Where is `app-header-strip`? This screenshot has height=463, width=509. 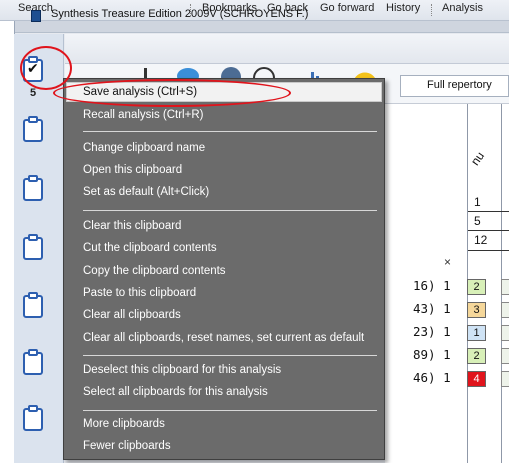 app-header-strip is located at coordinates (262, 27).